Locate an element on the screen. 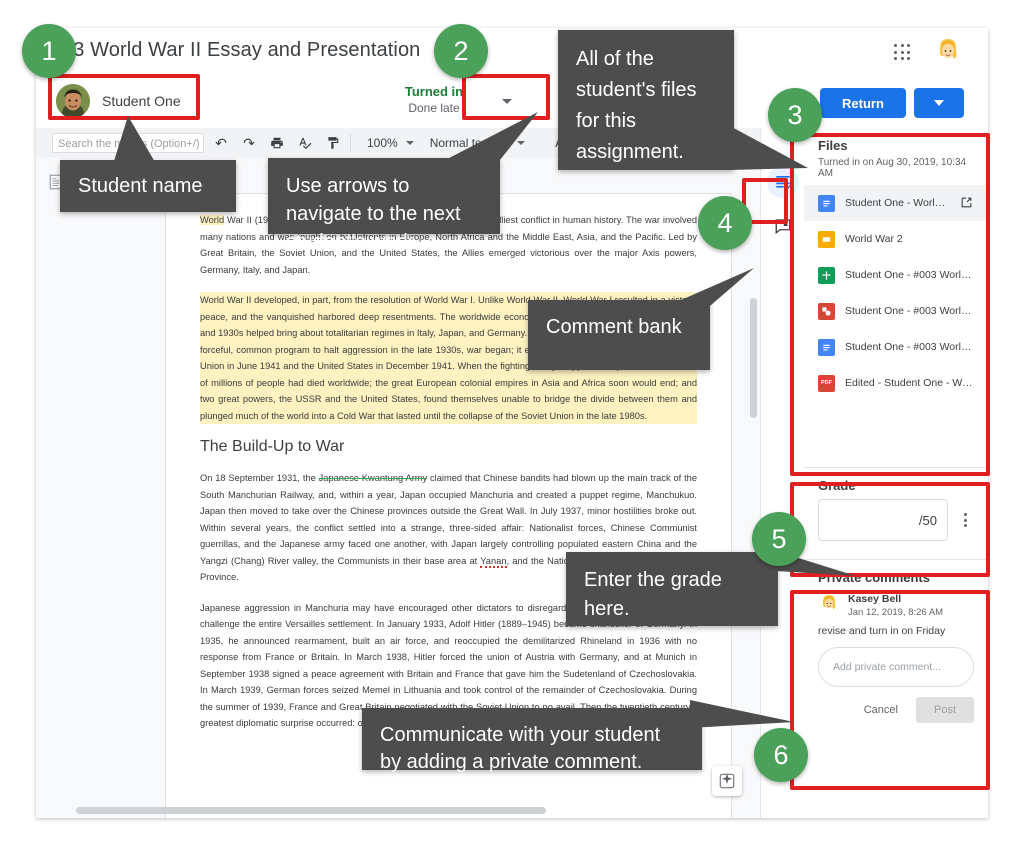 This screenshot has height=848, width=1024. turned-in-timestamp: Turned in on Aug 30, 2019, 10:34 AM is located at coordinates (892, 168).